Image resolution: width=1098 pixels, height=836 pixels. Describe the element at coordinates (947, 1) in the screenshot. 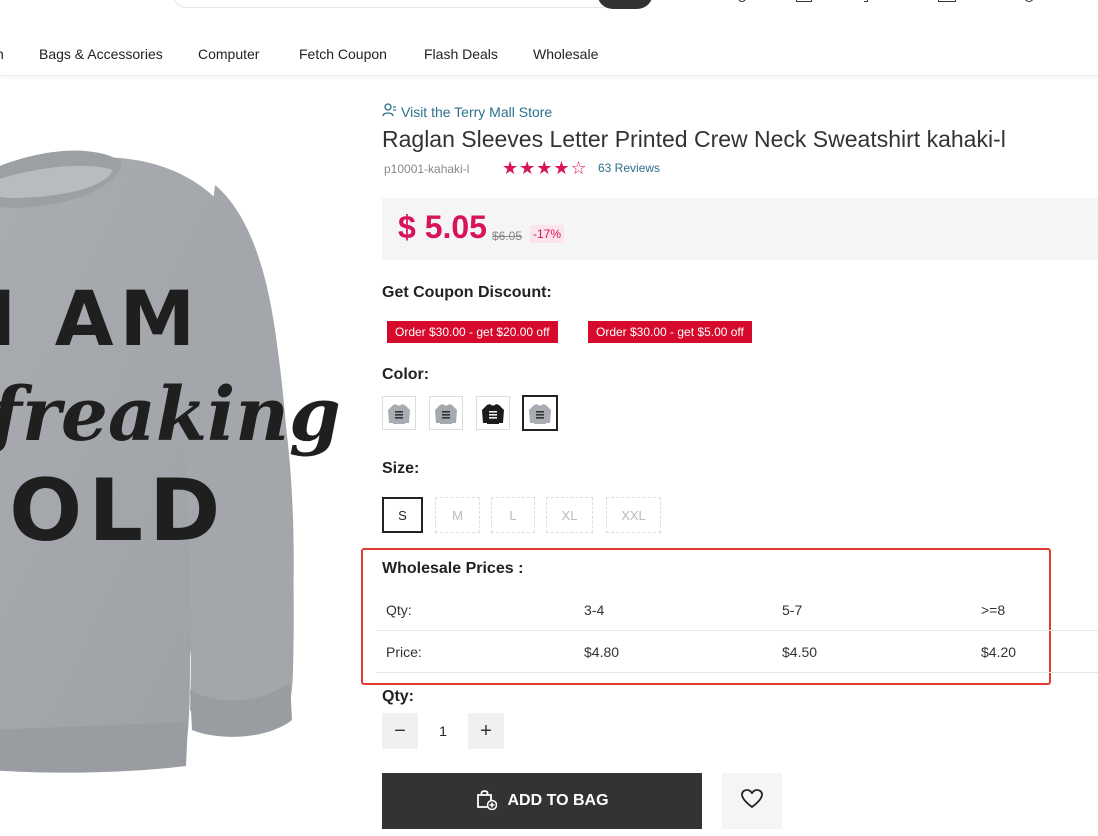

I see `cart-icon` at that location.